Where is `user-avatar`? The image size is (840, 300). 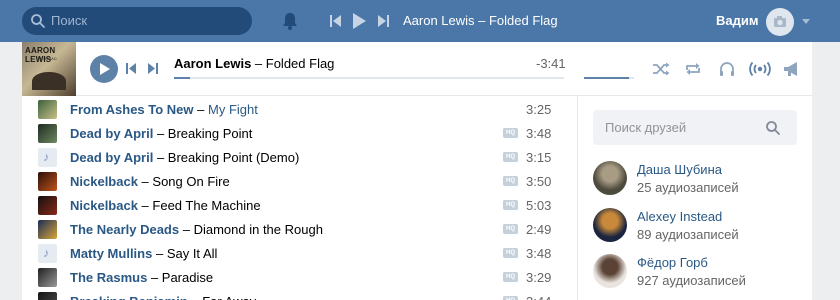 user-avatar is located at coordinates (780, 22).